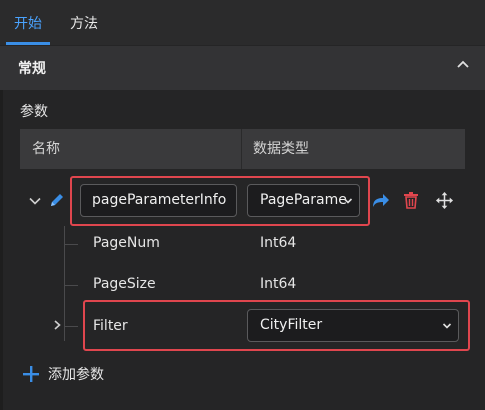 The width and height of the screenshot is (485, 410). I want to click on param-name-input: pageParameterInfo, so click(158, 200).